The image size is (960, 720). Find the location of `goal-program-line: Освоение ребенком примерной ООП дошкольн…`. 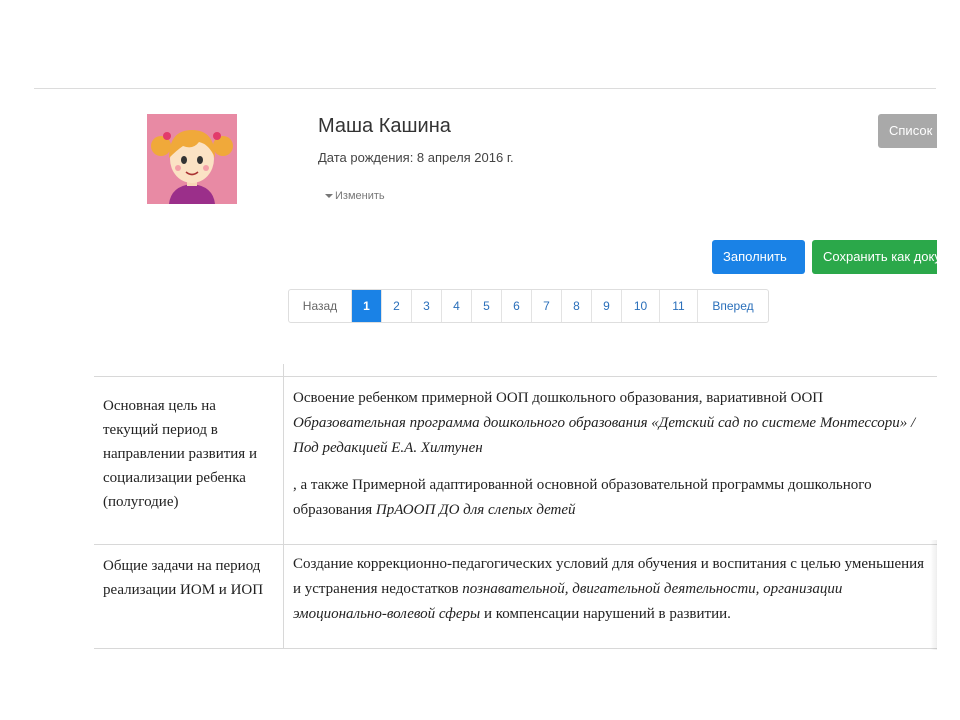

goal-program-line: Освоение ребенком примерной ООП дошкольн… is located at coordinates (558, 398).